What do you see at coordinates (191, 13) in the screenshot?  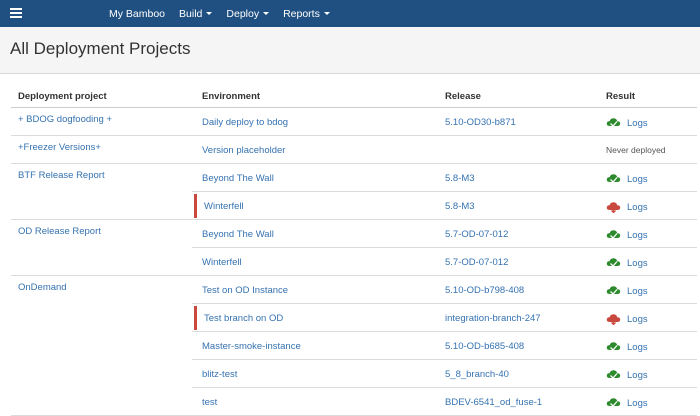 I see `nav-build-label: Build` at bounding box center [191, 13].